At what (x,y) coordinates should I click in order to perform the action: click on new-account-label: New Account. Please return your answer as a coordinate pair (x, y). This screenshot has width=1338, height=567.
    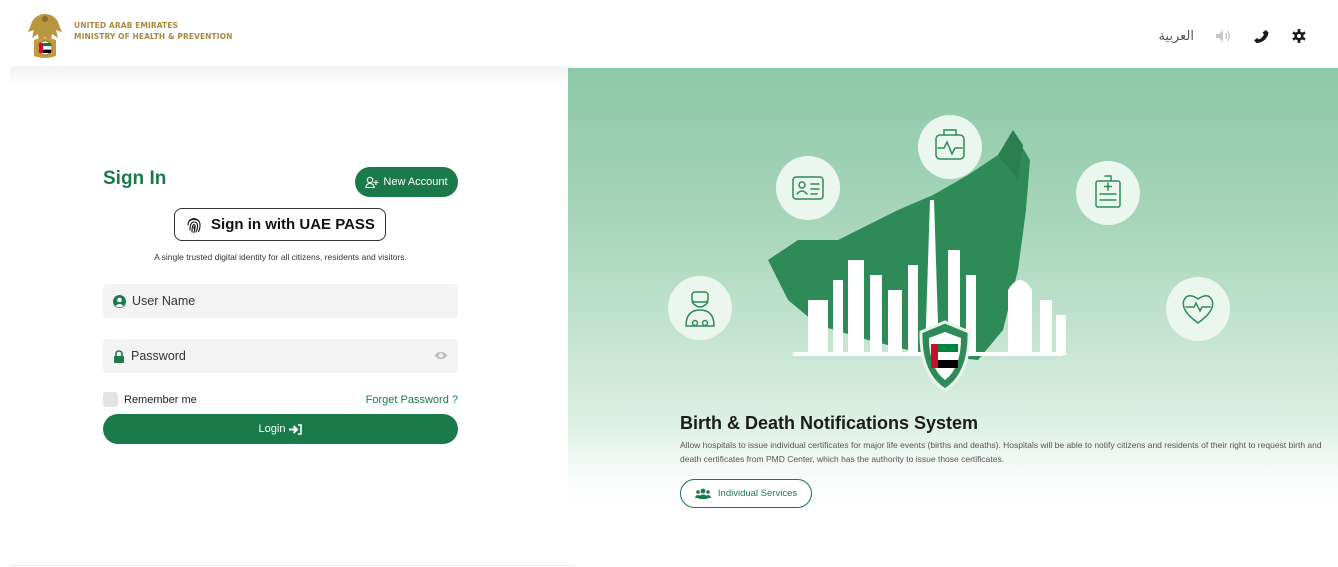
    Looking at the image, I should click on (415, 182).